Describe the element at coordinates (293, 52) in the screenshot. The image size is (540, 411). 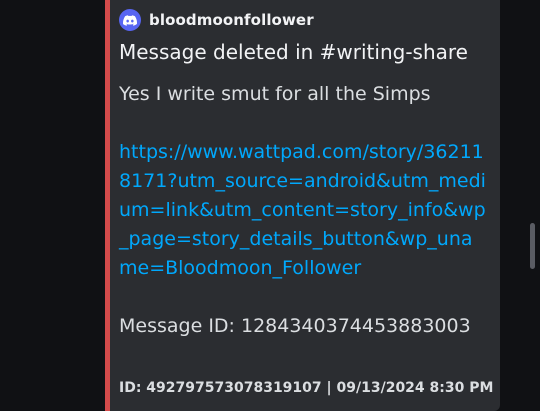
I see `embed-title: Message deleted in #writing-share` at that location.